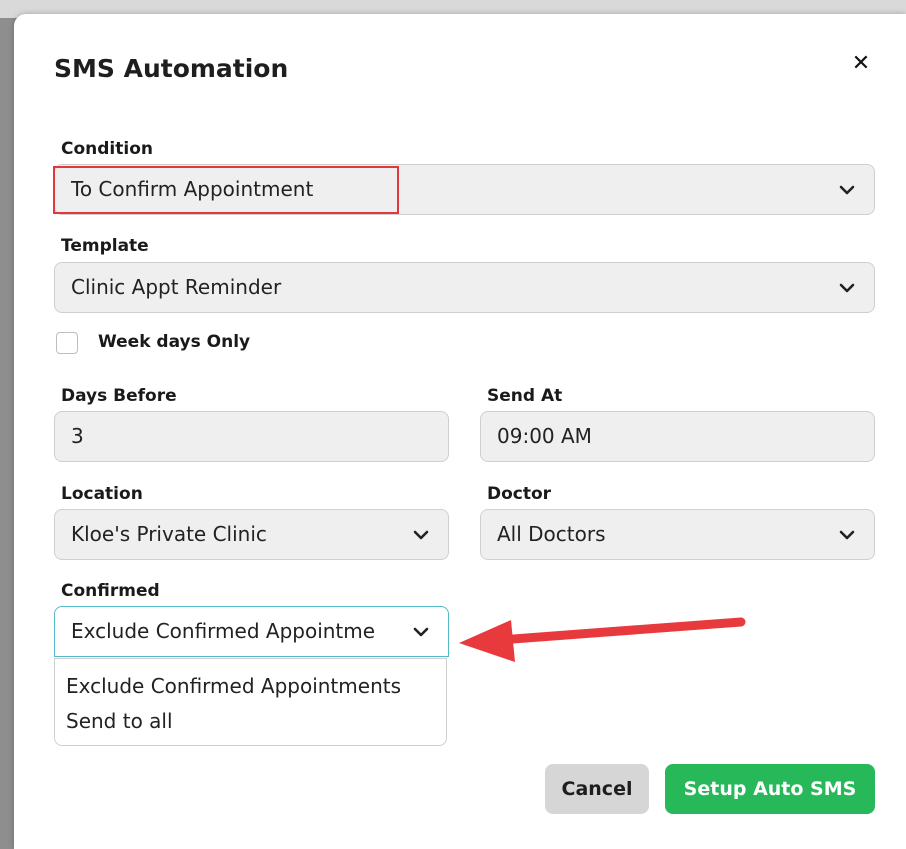  I want to click on confirmed-value: Exclude Confirmed Appointme, so click(223, 631).